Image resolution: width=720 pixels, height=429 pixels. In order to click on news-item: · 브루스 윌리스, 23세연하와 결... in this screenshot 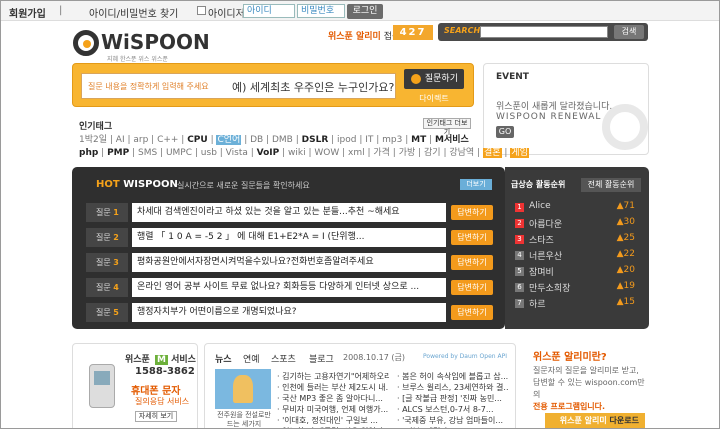, I will do `click(453, 387)`.